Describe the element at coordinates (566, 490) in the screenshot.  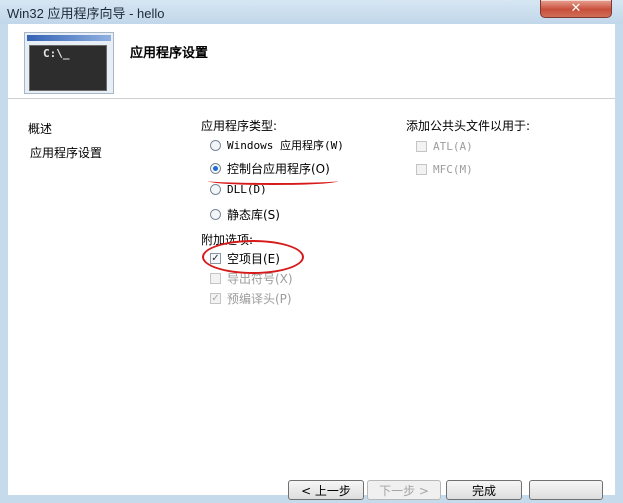
I see `cancel-button` at that location.